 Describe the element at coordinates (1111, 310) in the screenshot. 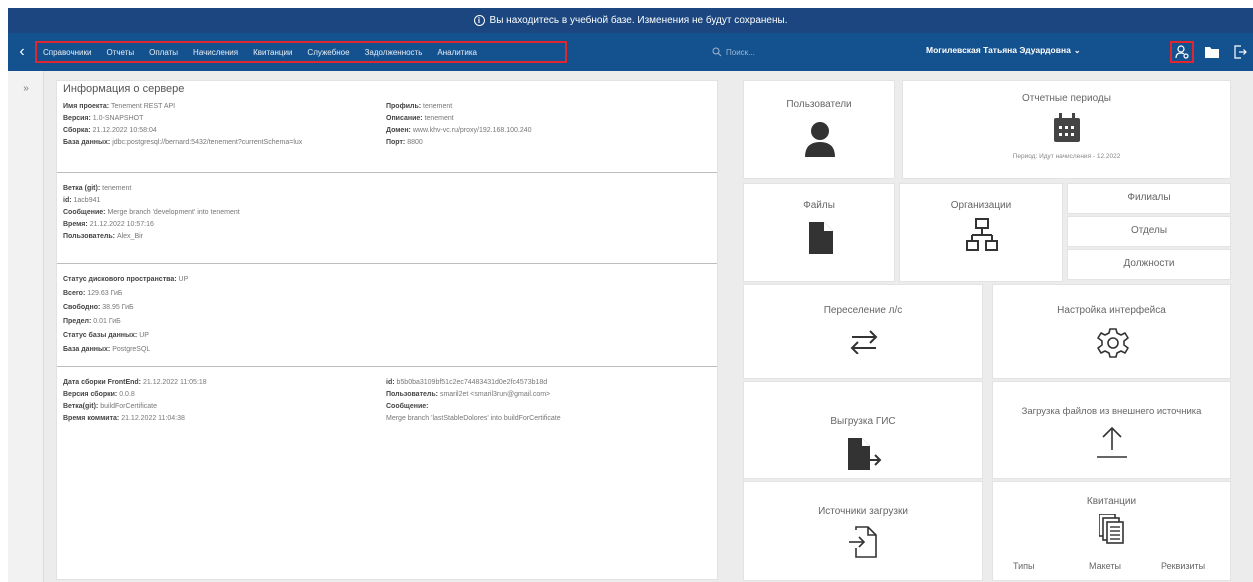

I see `tile-label: Настройка интерфейса` at that location.